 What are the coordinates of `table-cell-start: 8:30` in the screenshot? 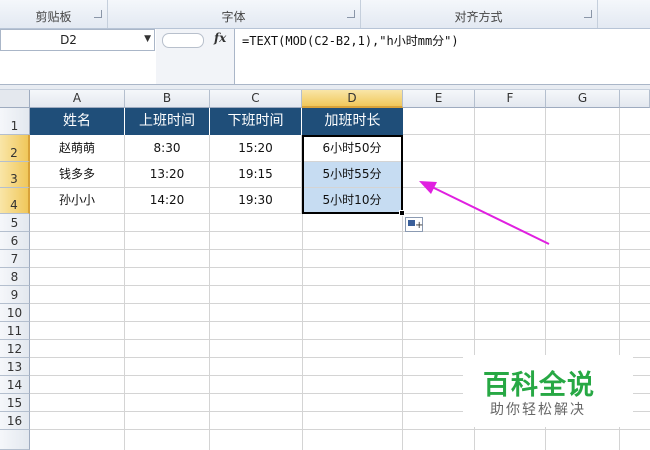 It's located at (167, 148).